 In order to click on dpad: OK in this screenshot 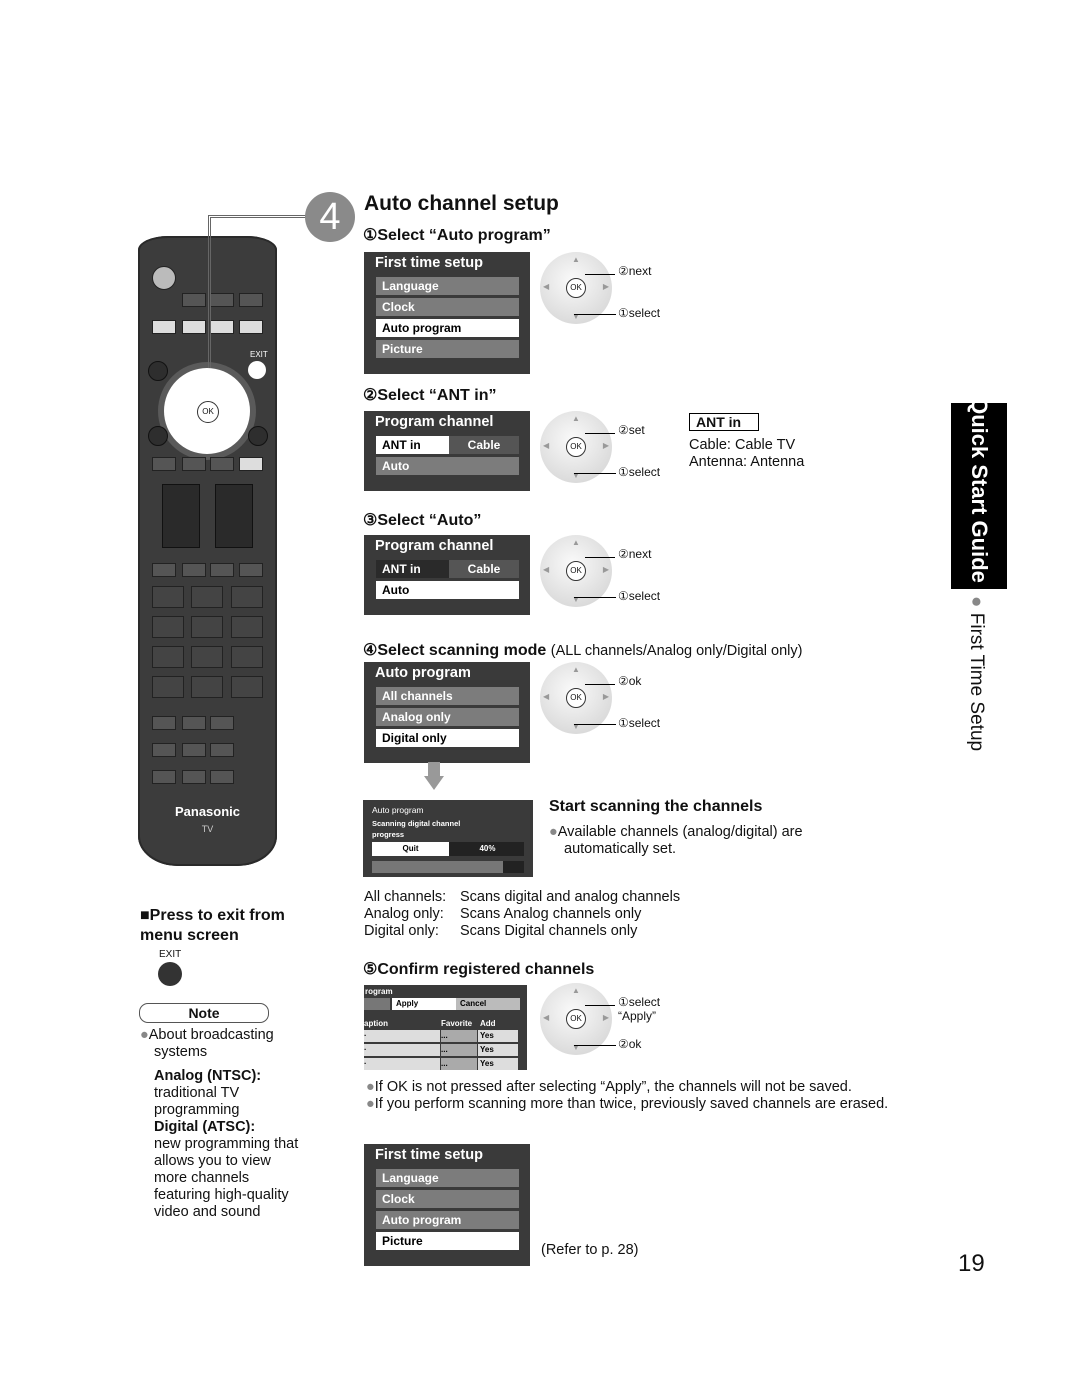, I will do `click(207, 411)`.